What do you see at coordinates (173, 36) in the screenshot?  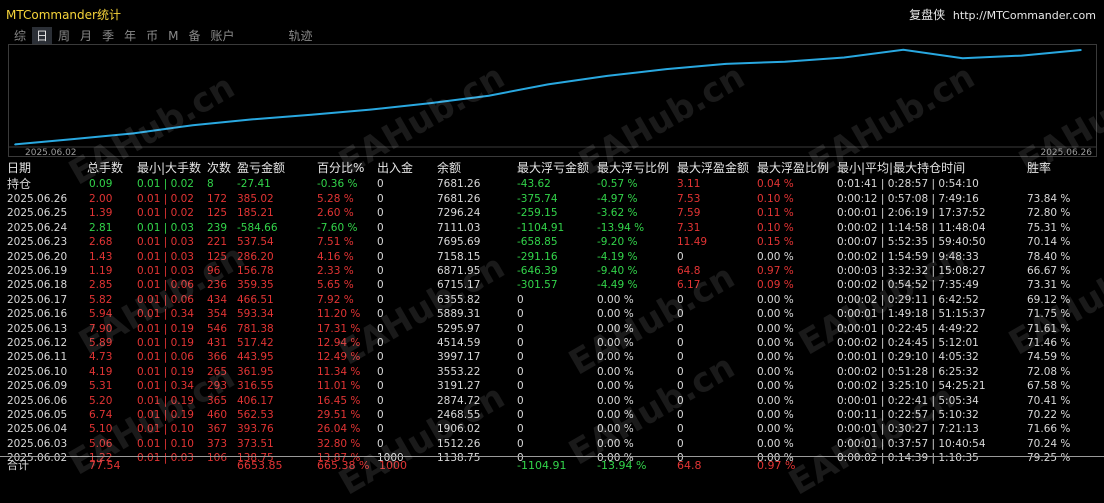 I see `tab-7: M` at bounding box center [173, 36].